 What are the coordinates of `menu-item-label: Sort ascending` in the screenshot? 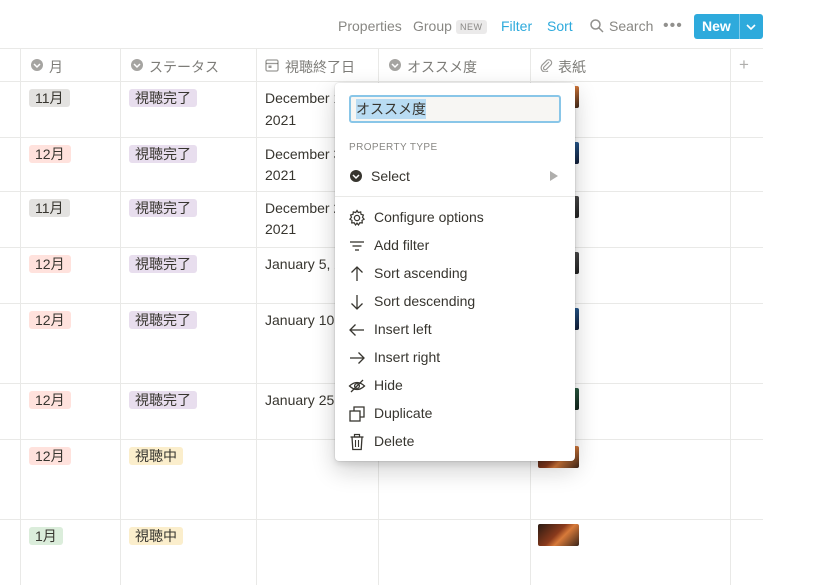 It's located at (421, 273).